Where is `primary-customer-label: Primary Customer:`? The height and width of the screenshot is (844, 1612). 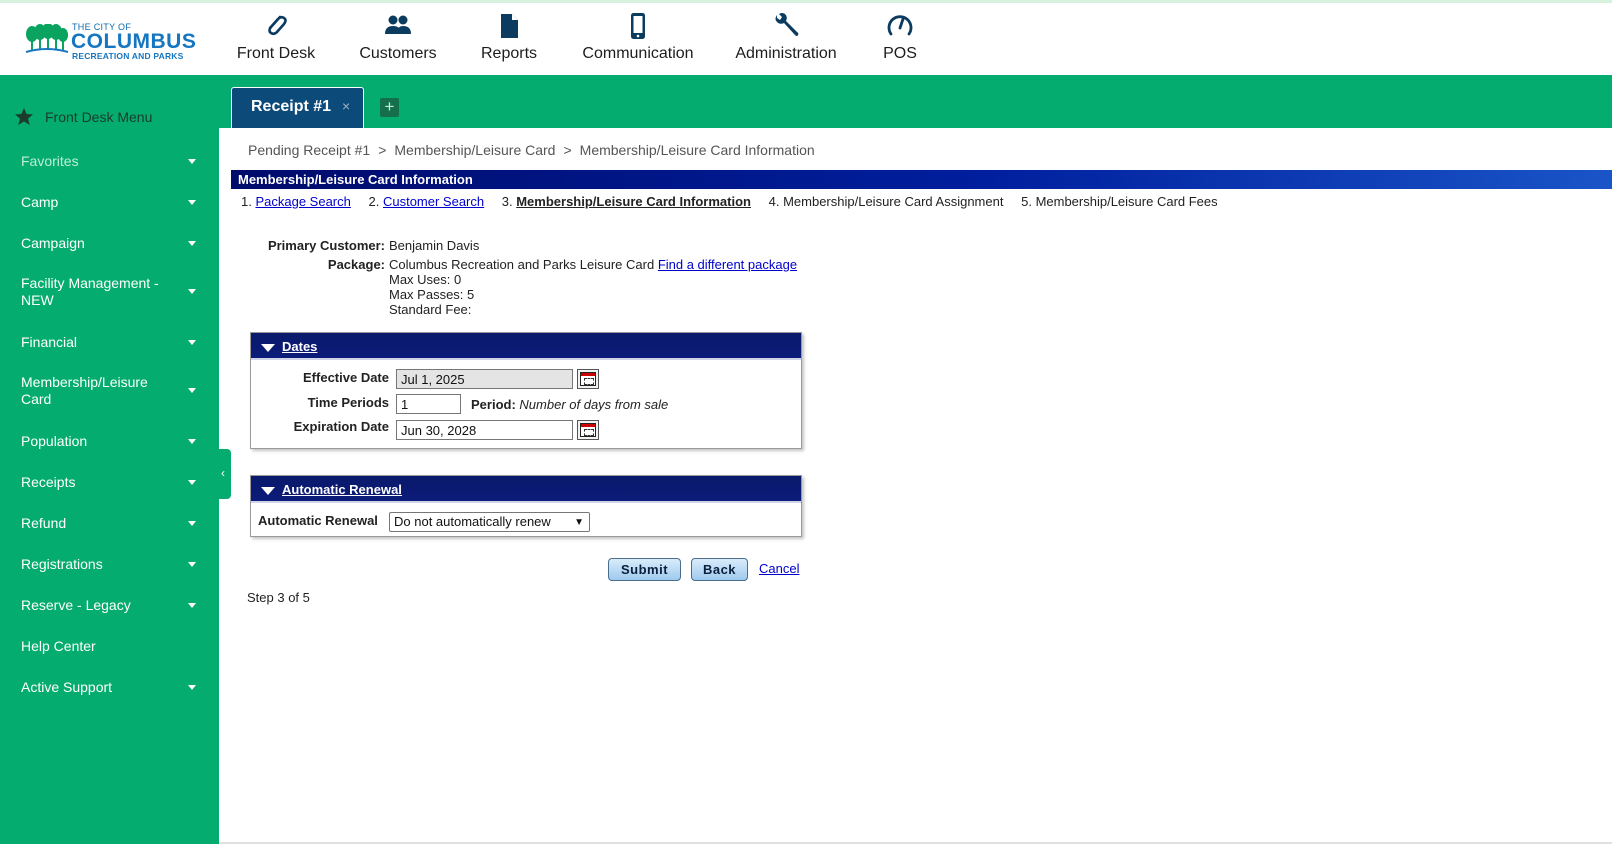
primary-customer-label: Primary Customer: is located at coordinates (326, 245).